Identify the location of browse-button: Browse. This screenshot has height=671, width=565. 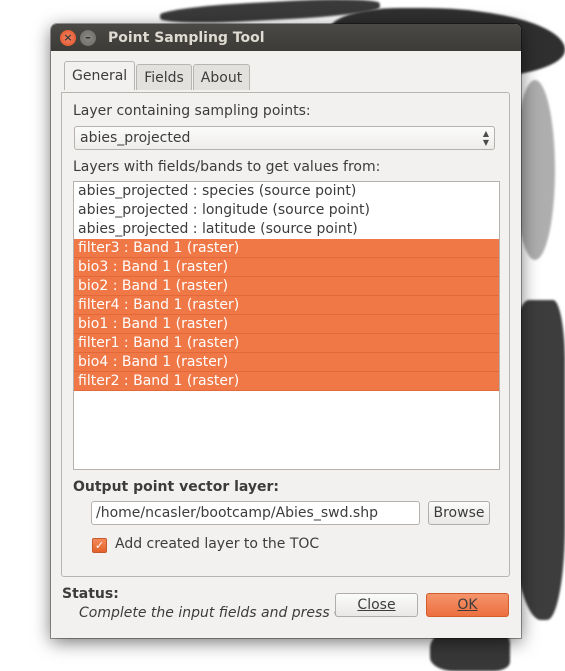
(459, 513).